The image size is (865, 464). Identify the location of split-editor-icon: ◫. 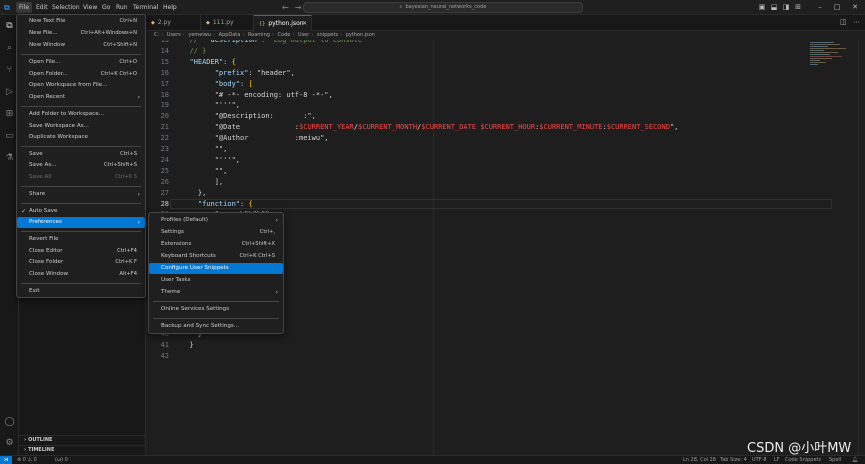
(843, 22).